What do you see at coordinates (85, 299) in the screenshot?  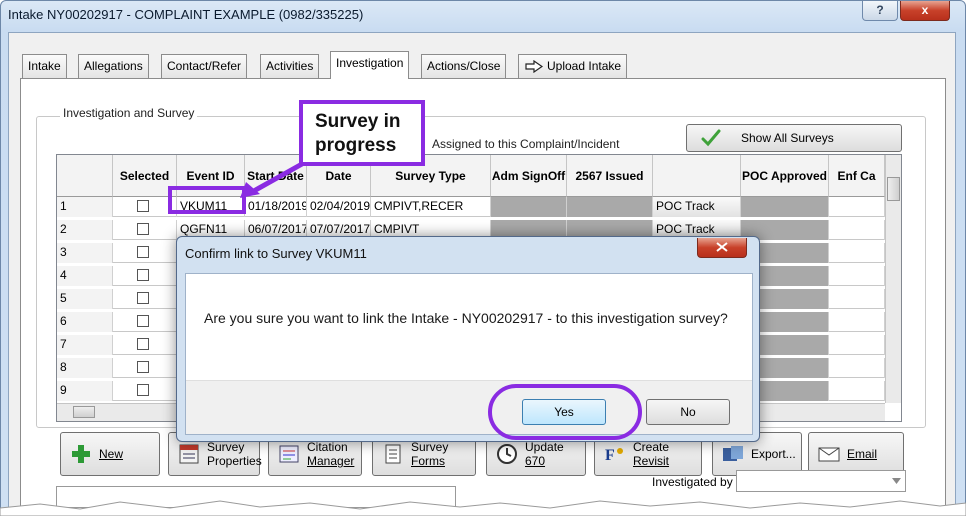 I see `row-number: 5` at bounding box center [85, 299].